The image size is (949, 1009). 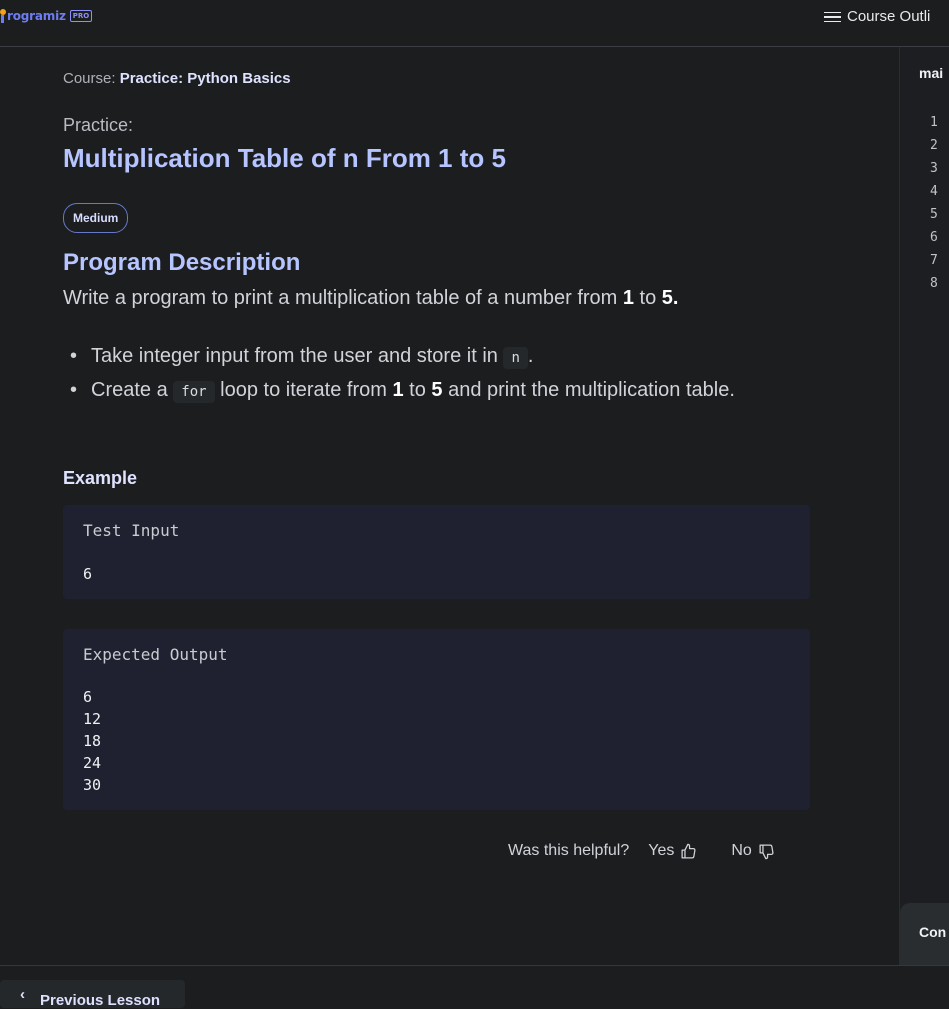 What do you see at coordinates (98, 125) in the screenshot?
I see `practice-label: Practice:` at bounding box center [98, 125].